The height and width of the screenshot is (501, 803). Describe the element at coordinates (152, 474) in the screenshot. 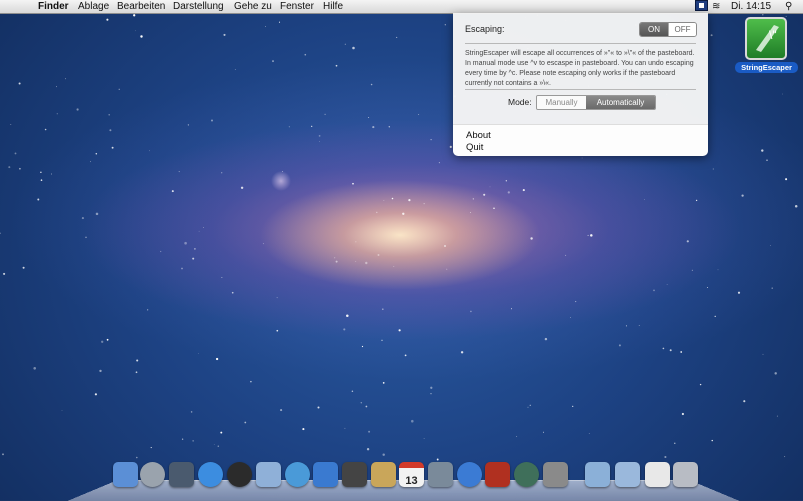

I see `launchpad-icon` at that location.